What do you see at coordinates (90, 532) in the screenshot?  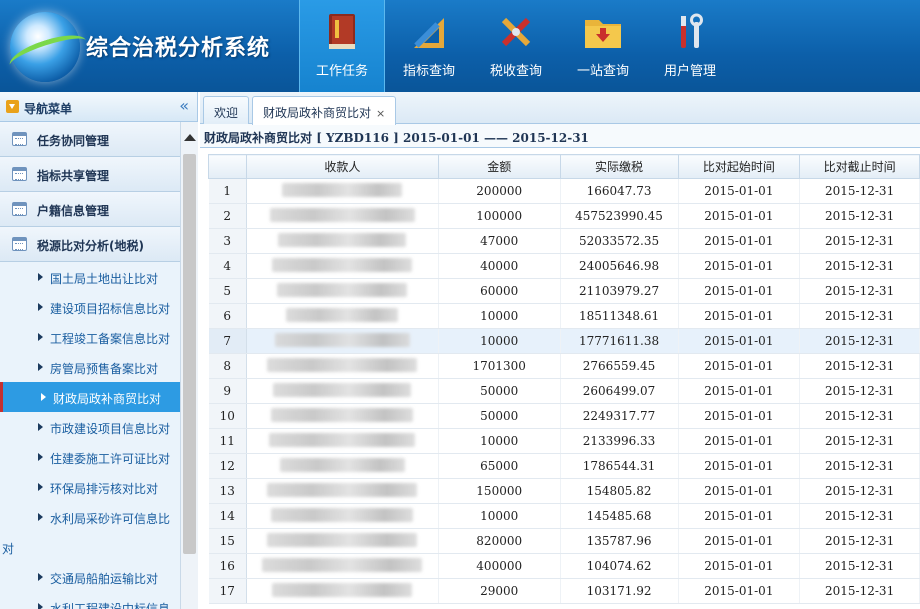 I see `sidebar-item-sand-mining: 水利局采砂许可信息比对` at bounding box center [90, 532].